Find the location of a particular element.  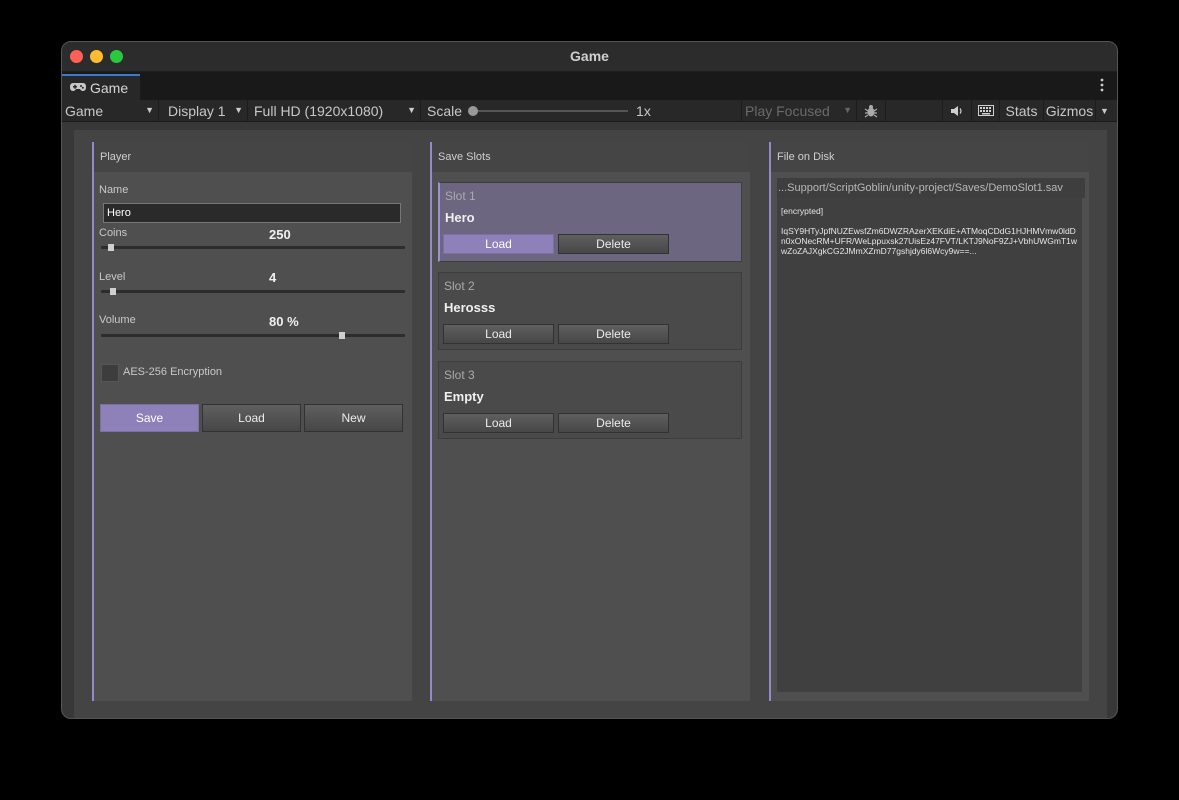

bug-icon is located at coordinates (871, 111).